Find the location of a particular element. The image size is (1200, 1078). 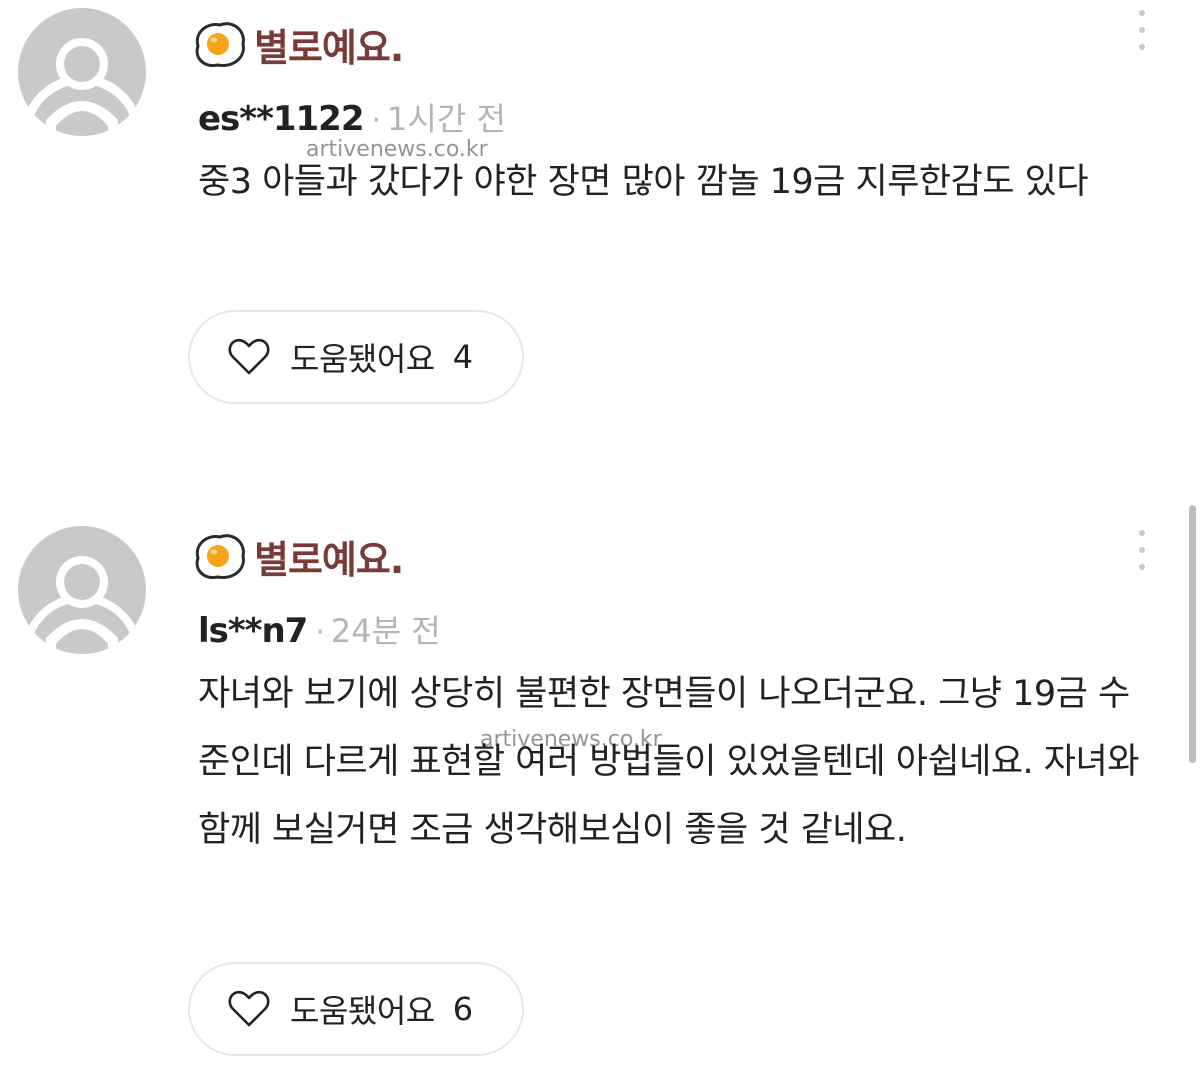

helpful-button: 도움됐어요 4 is located at coordinates (356, 357).